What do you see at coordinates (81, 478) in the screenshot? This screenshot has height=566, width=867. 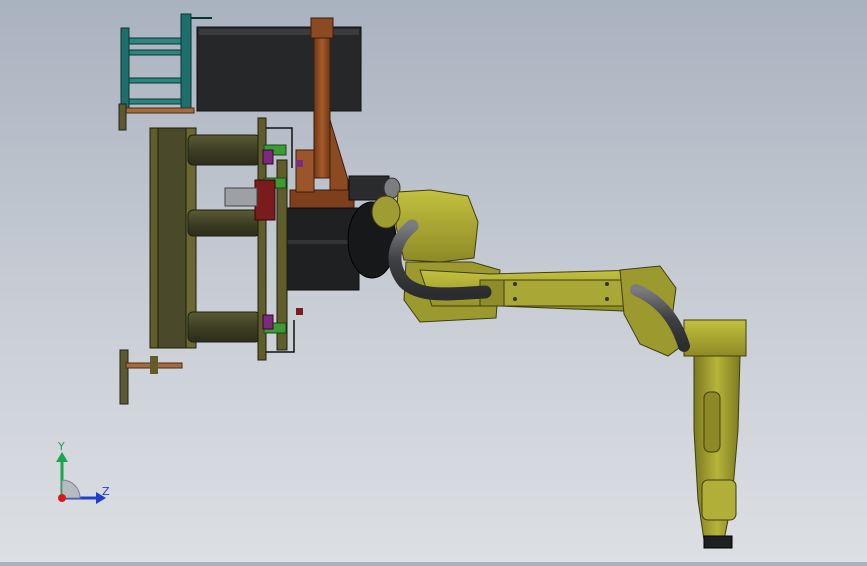 I see `triad-axes` at bounding box center [81, 478].